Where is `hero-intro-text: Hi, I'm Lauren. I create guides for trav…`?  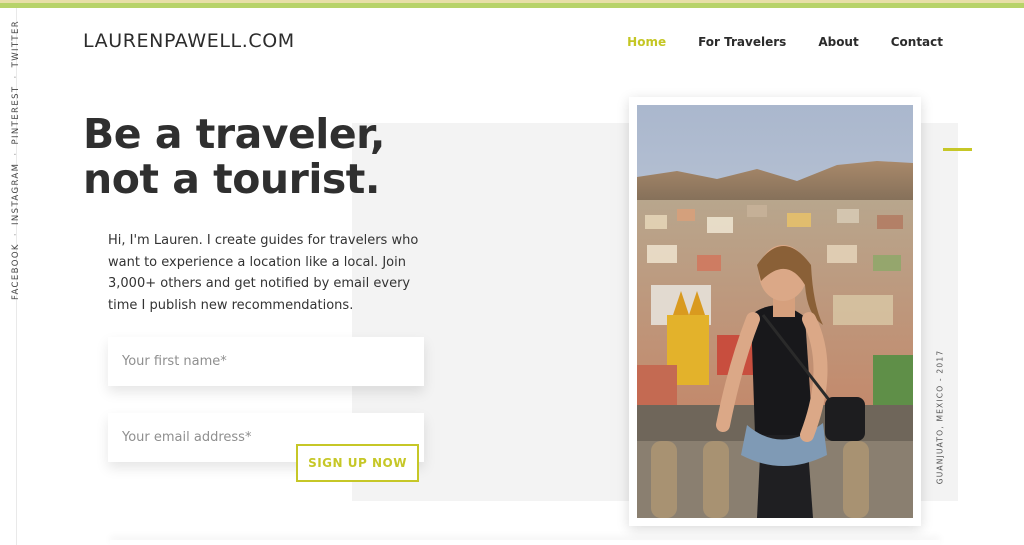
hero-intro-text: Hi, I'm Lauren. I create guides for trav… is located at coordinates (263, 273).